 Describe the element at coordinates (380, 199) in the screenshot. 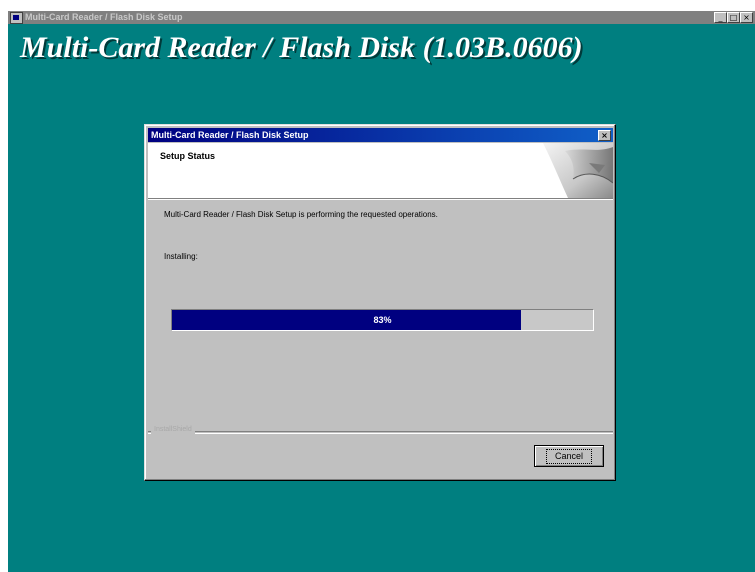

I see `header-divider` at that location.